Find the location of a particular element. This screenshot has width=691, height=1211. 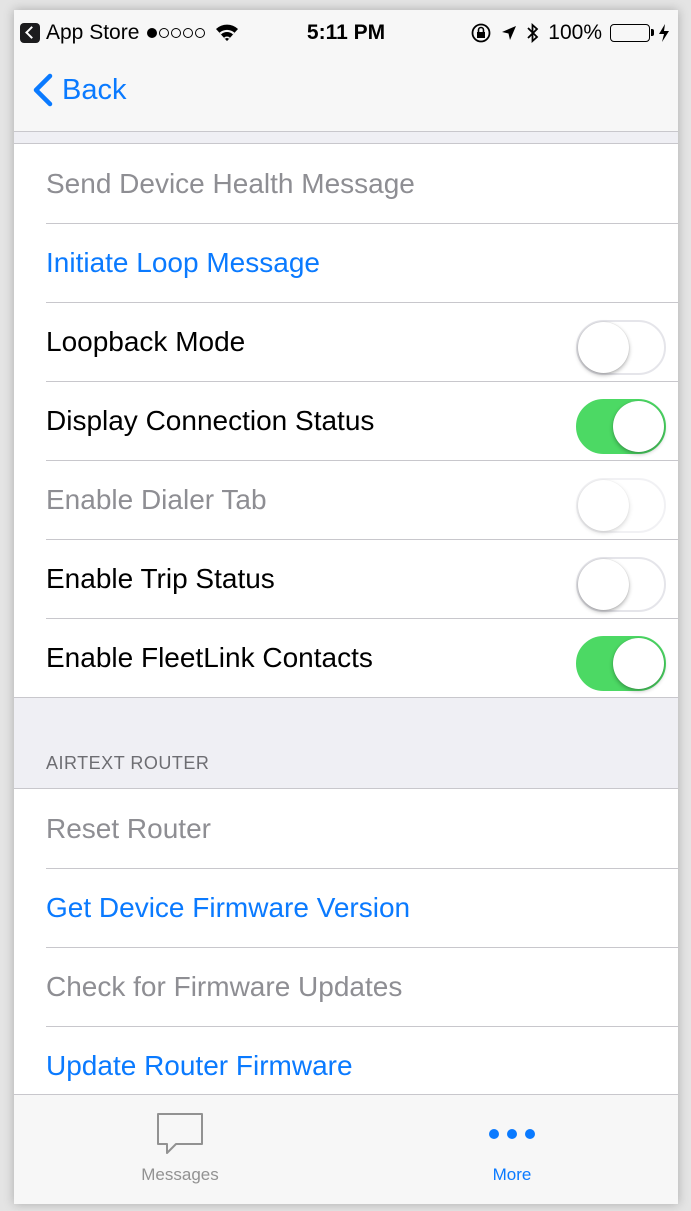

tab-messages: Messages is located at coordinates (180, 1149).